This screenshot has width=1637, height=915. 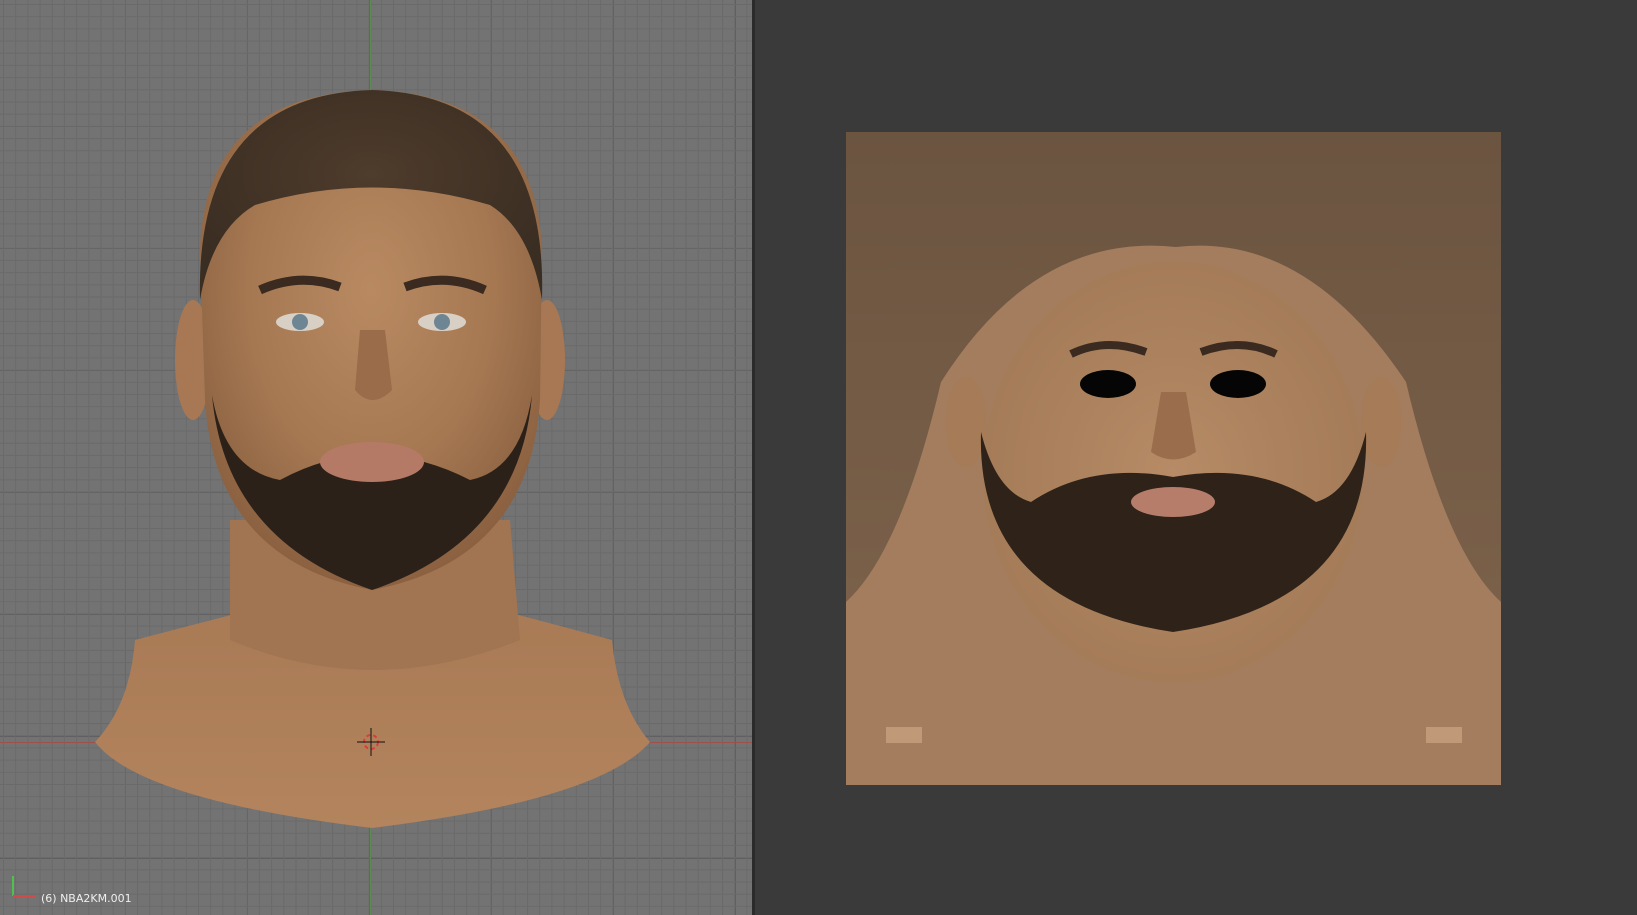 What do you see at coordinates (23, 886) in the screenshot?
I see `axis-gizmo-icon` at bounding box center [23, 886].